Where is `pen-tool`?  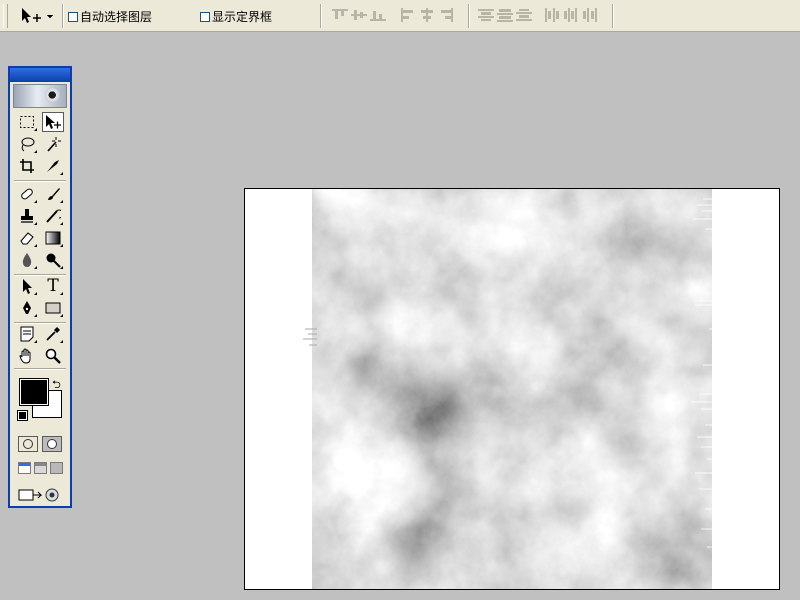 pen-tool is located at coordinates (27, 308).